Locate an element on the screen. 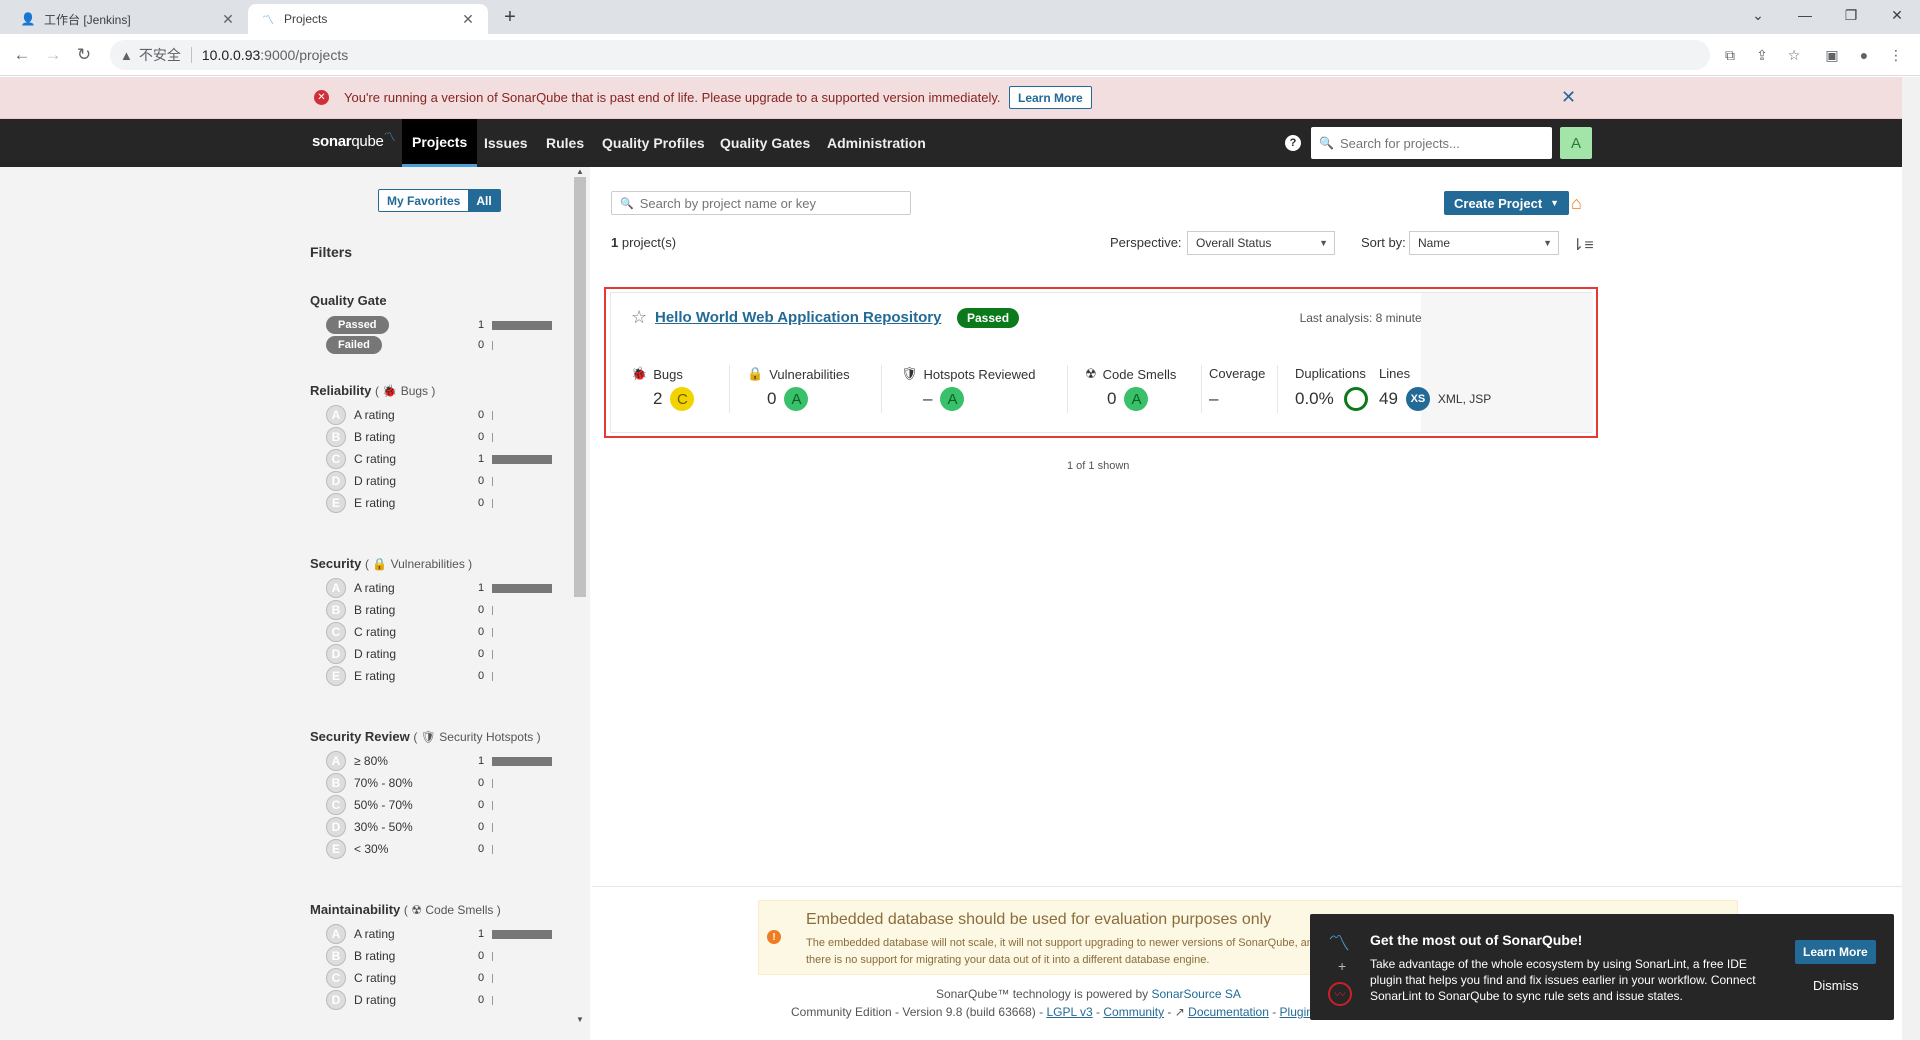 This screenshot has height=1040, width=1920. scroll-thumb is located at coordinates (1911, 558).